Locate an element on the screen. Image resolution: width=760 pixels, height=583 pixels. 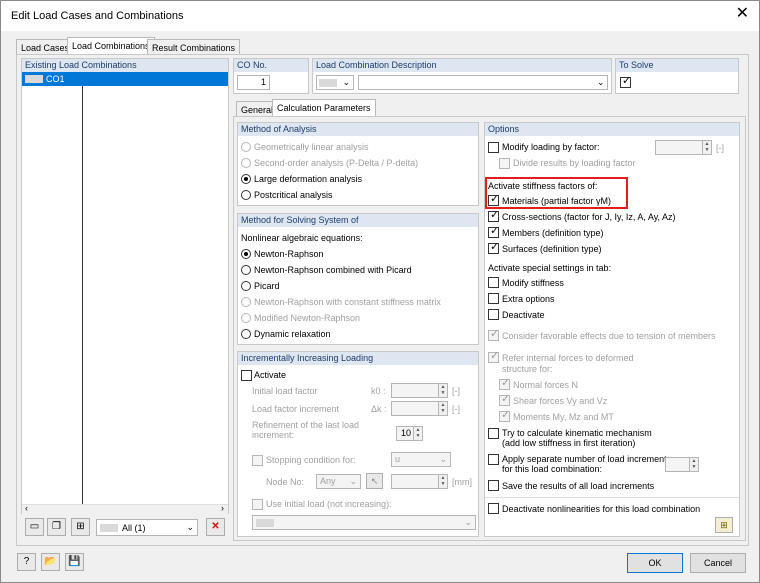
modify-loading-spinner: ▲ ▼ is located at coordinates (707, 147).